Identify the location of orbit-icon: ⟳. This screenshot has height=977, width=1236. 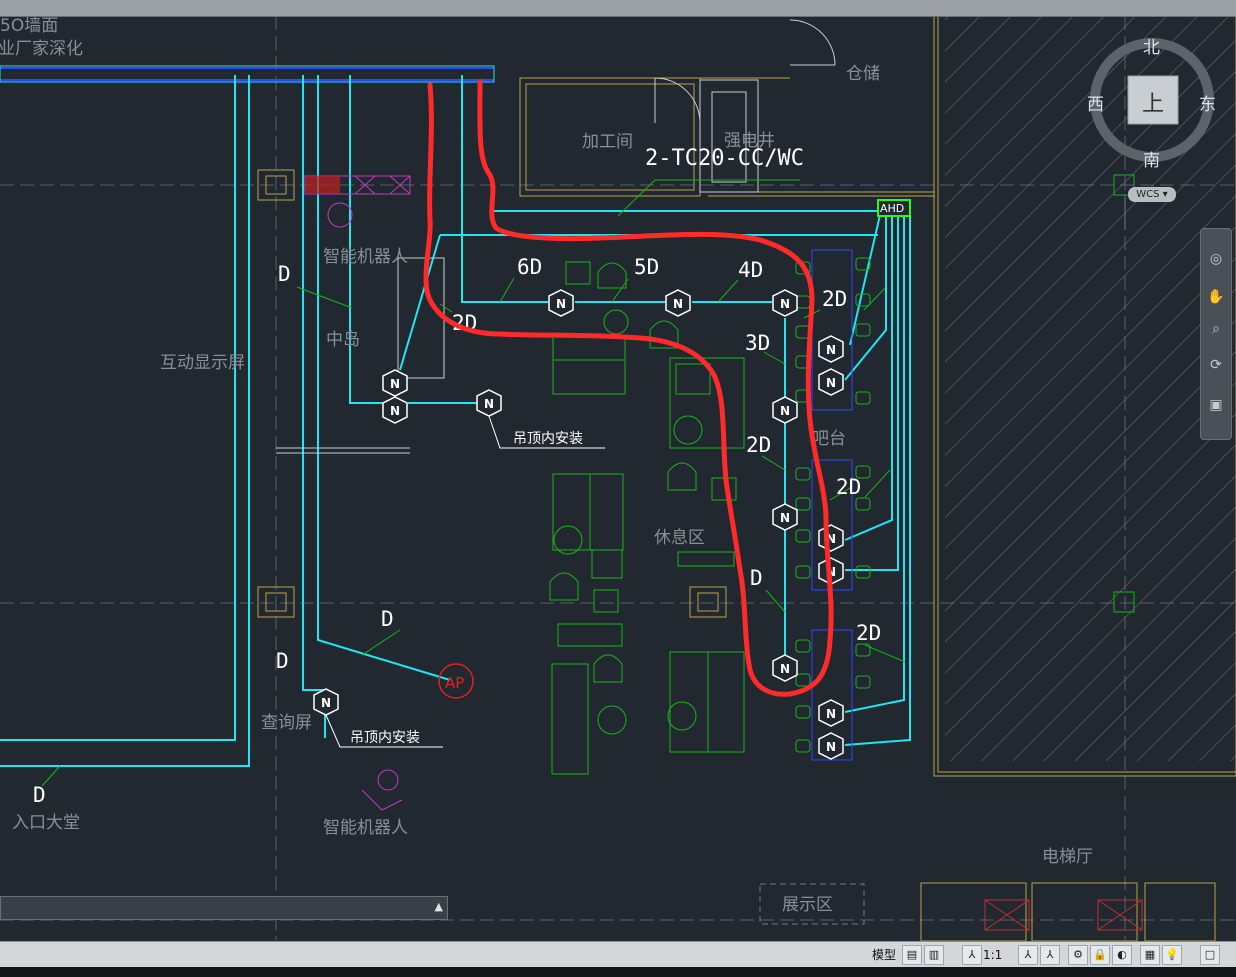
(1216, 365).